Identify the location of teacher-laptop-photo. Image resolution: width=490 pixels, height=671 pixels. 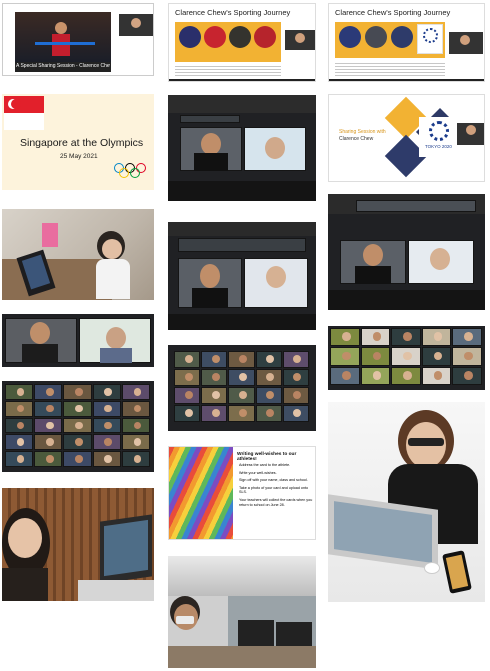
(78, 544).